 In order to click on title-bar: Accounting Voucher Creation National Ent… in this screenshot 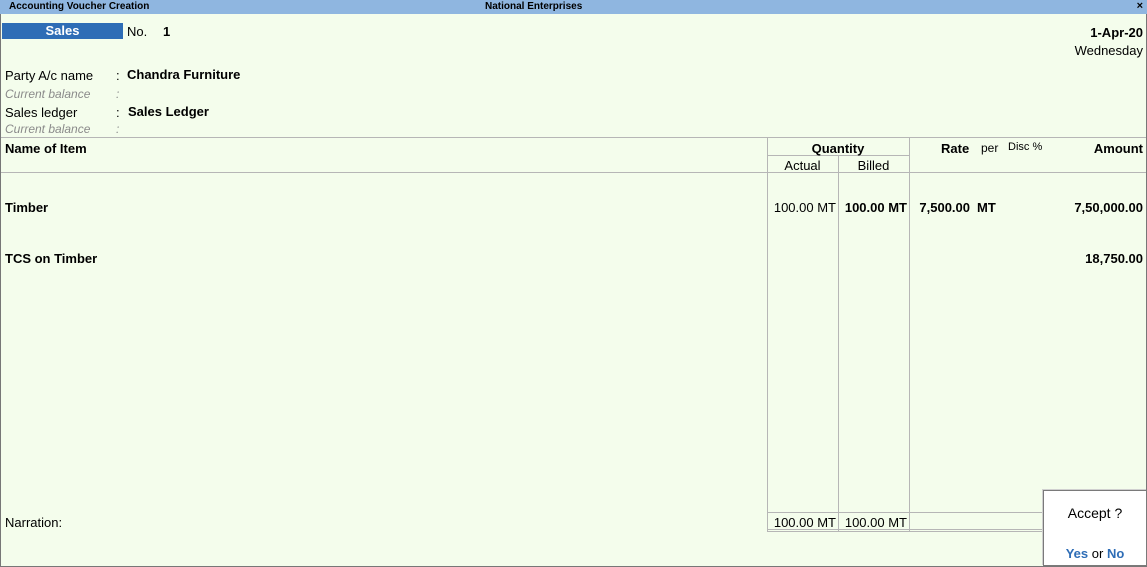, I will do `click(573, 7)`.